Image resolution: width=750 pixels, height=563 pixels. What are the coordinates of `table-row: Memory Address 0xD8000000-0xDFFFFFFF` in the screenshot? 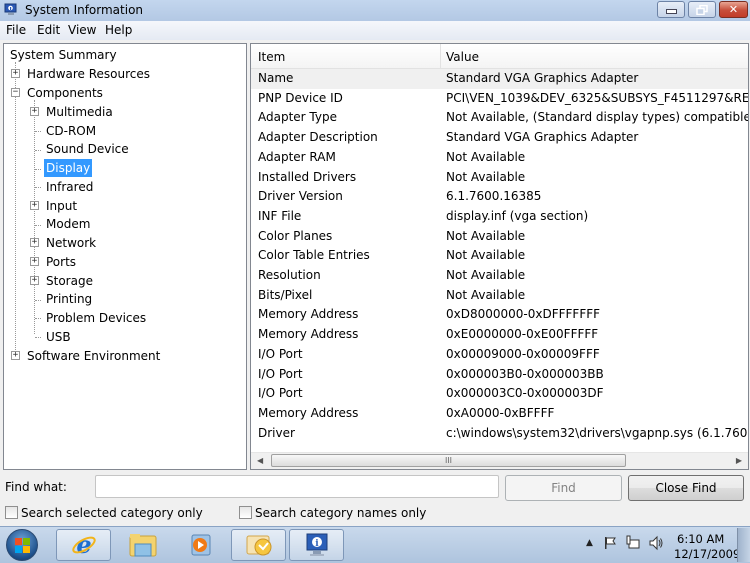 It's located at (499, 315).